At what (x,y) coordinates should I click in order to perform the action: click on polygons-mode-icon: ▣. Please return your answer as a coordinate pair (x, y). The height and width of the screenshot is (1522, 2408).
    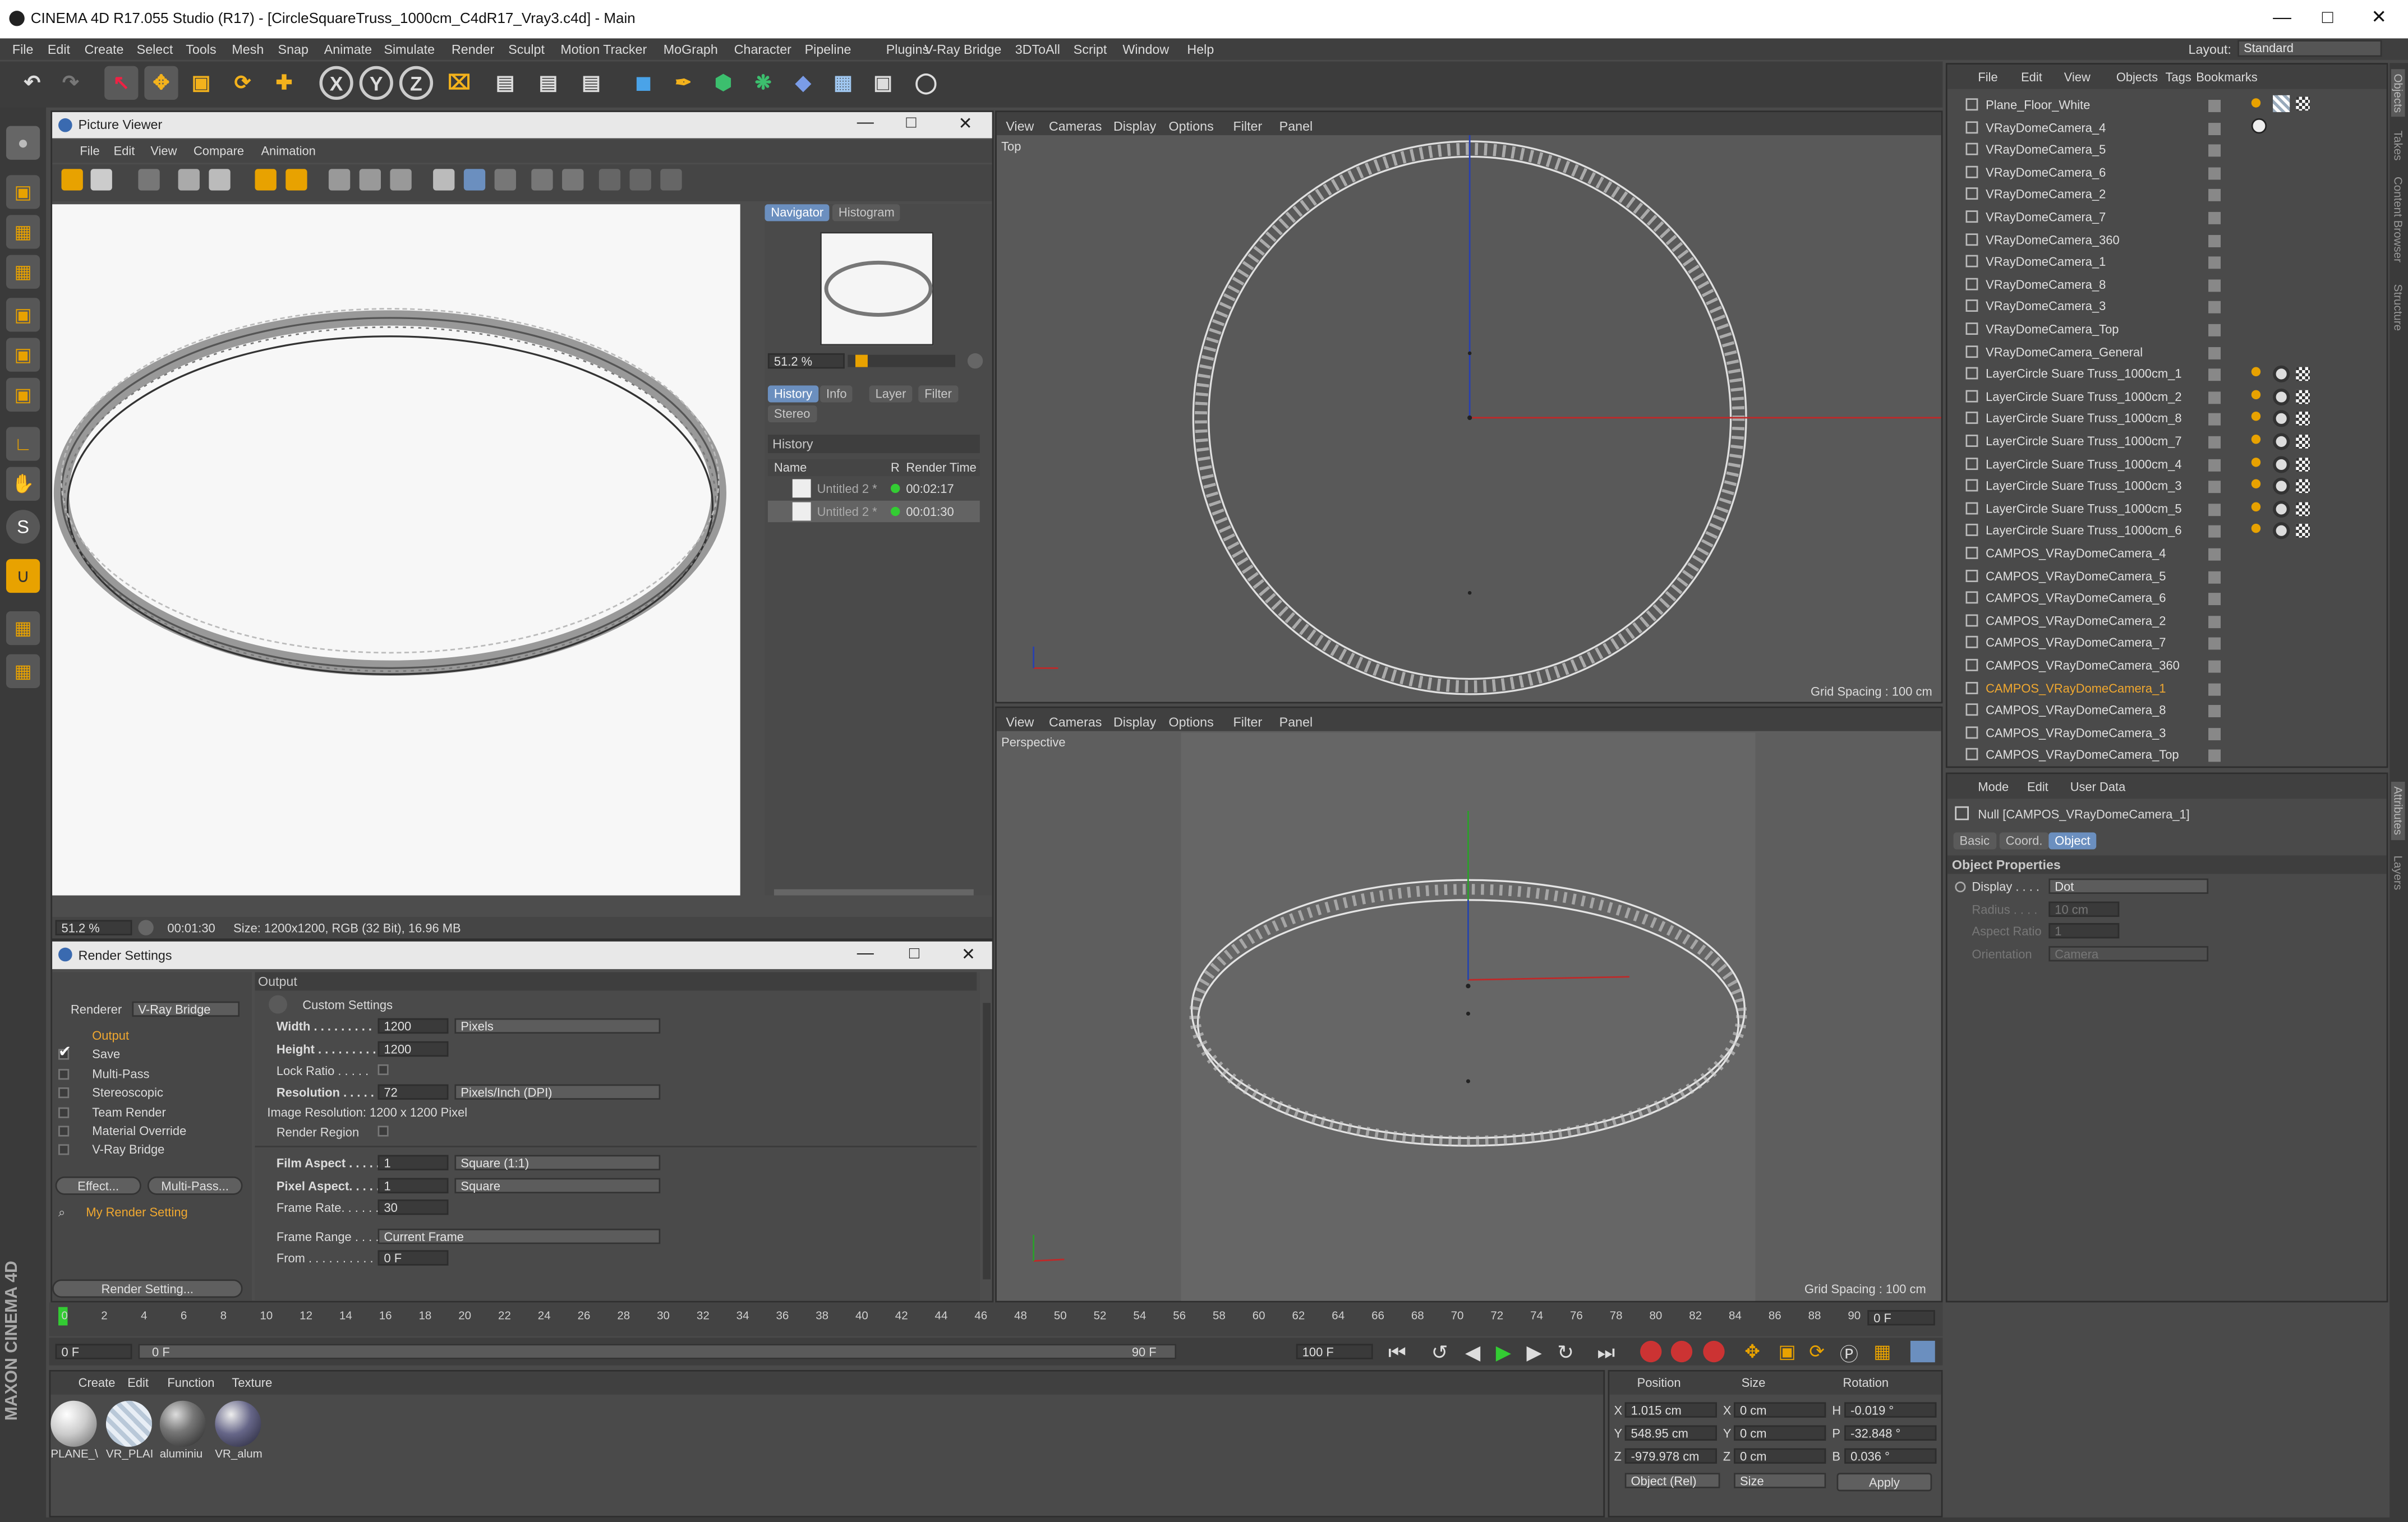
    Looking at the image, I should click on (23, 394).